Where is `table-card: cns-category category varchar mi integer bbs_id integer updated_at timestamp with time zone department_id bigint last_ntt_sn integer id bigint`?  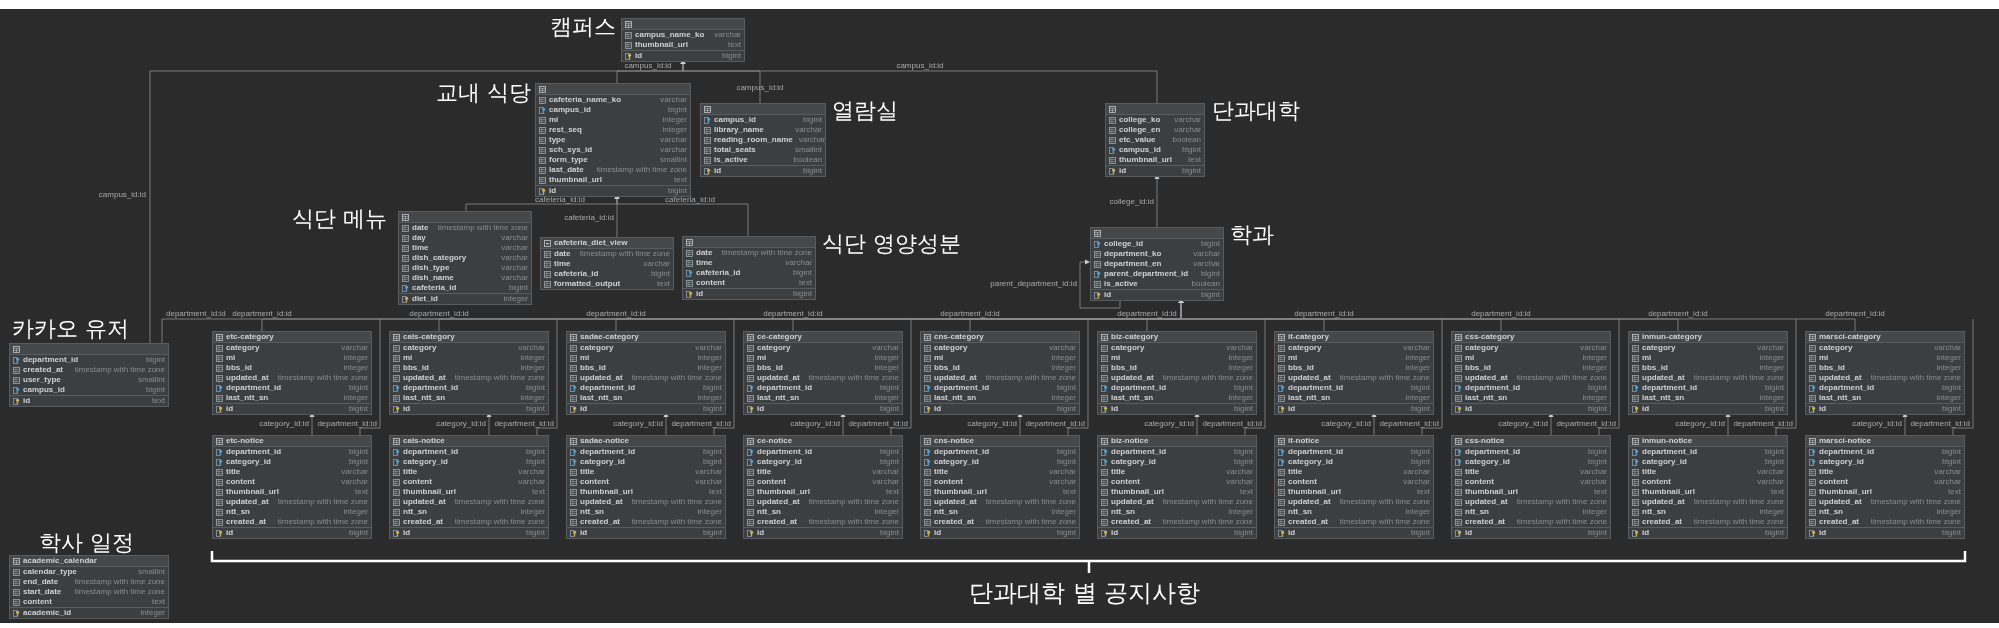 table-card: cns-category category varchar mi integer bbs_id integer updated_at timestamp with time zone department_id bigint last_ntt_sn integer id bigint is located at coordinates (1000, 373).